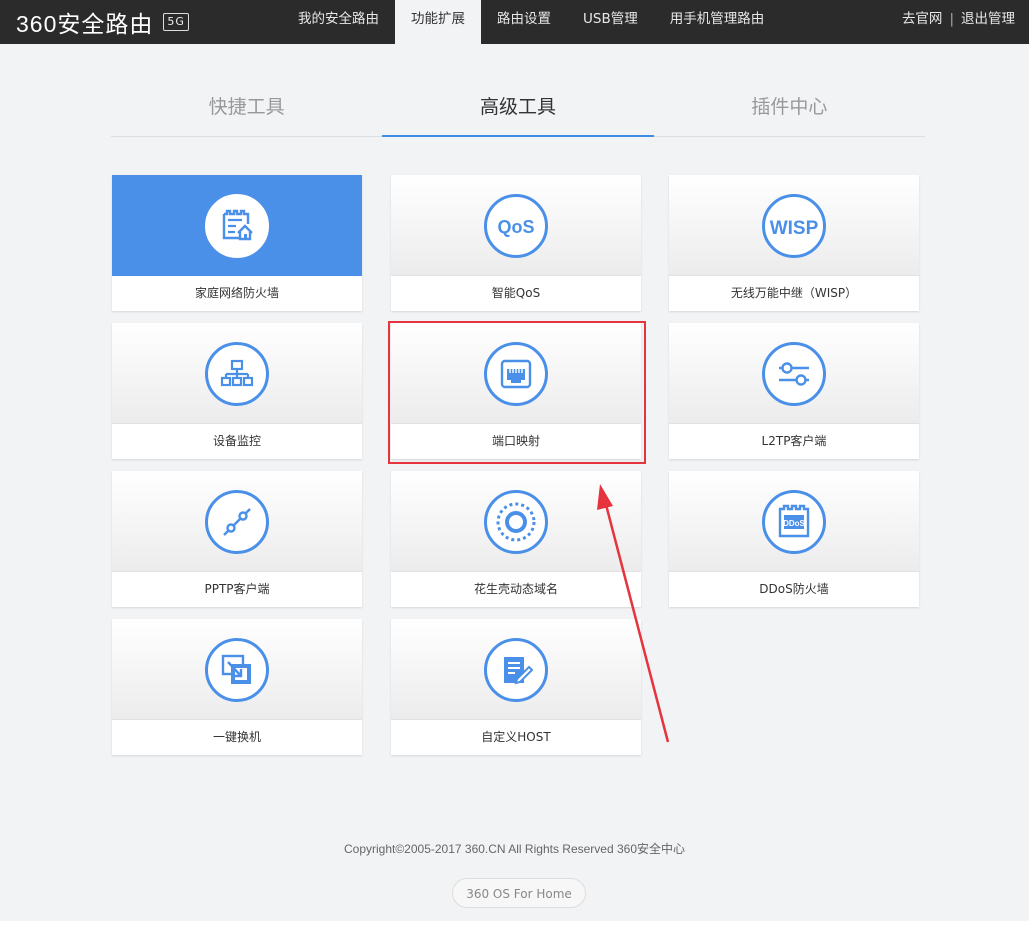 This screenshot has height=926, width=1029. I want to click on card-label: PPTP客户端, so click(237, 589).